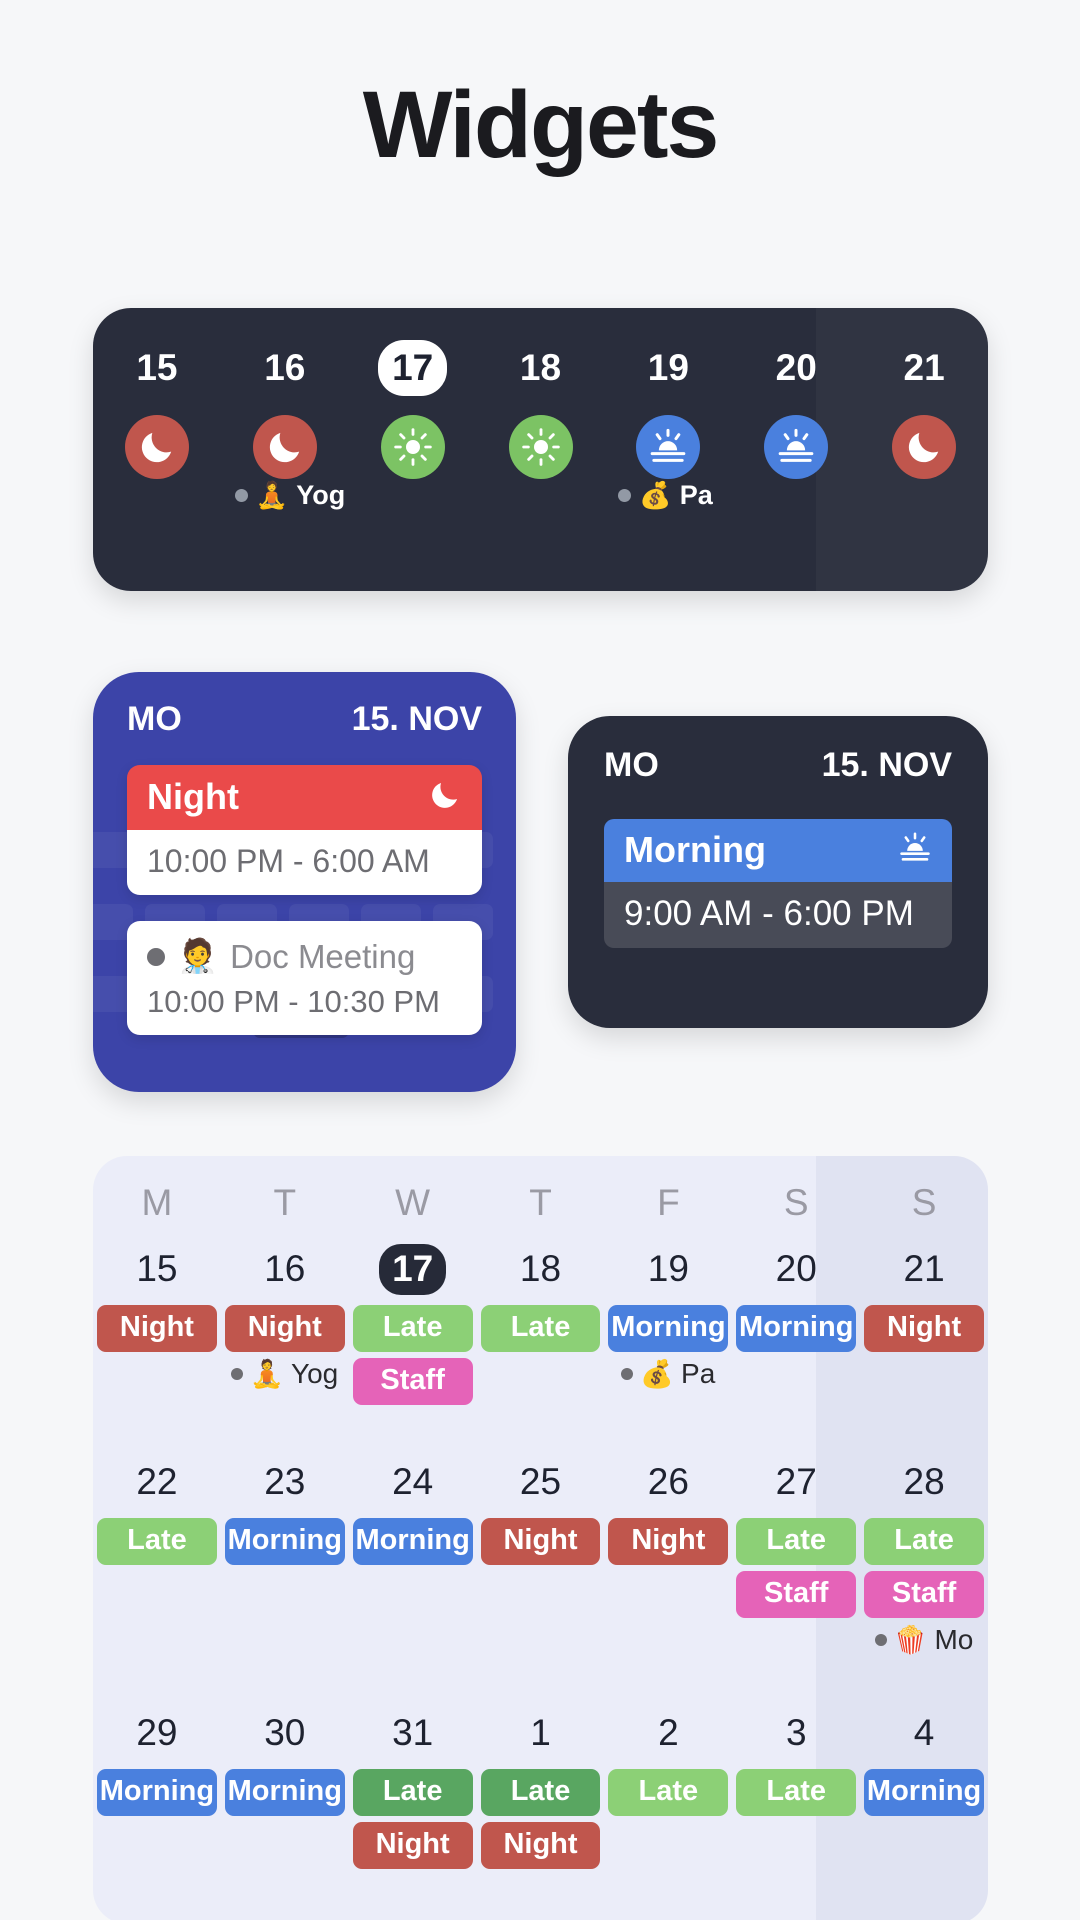 This screenshot has height=1920, width=1080. Describe the element at coordinates (289, 495) in the screenshot. I see `week-event: 🧘 Yog` at that location.